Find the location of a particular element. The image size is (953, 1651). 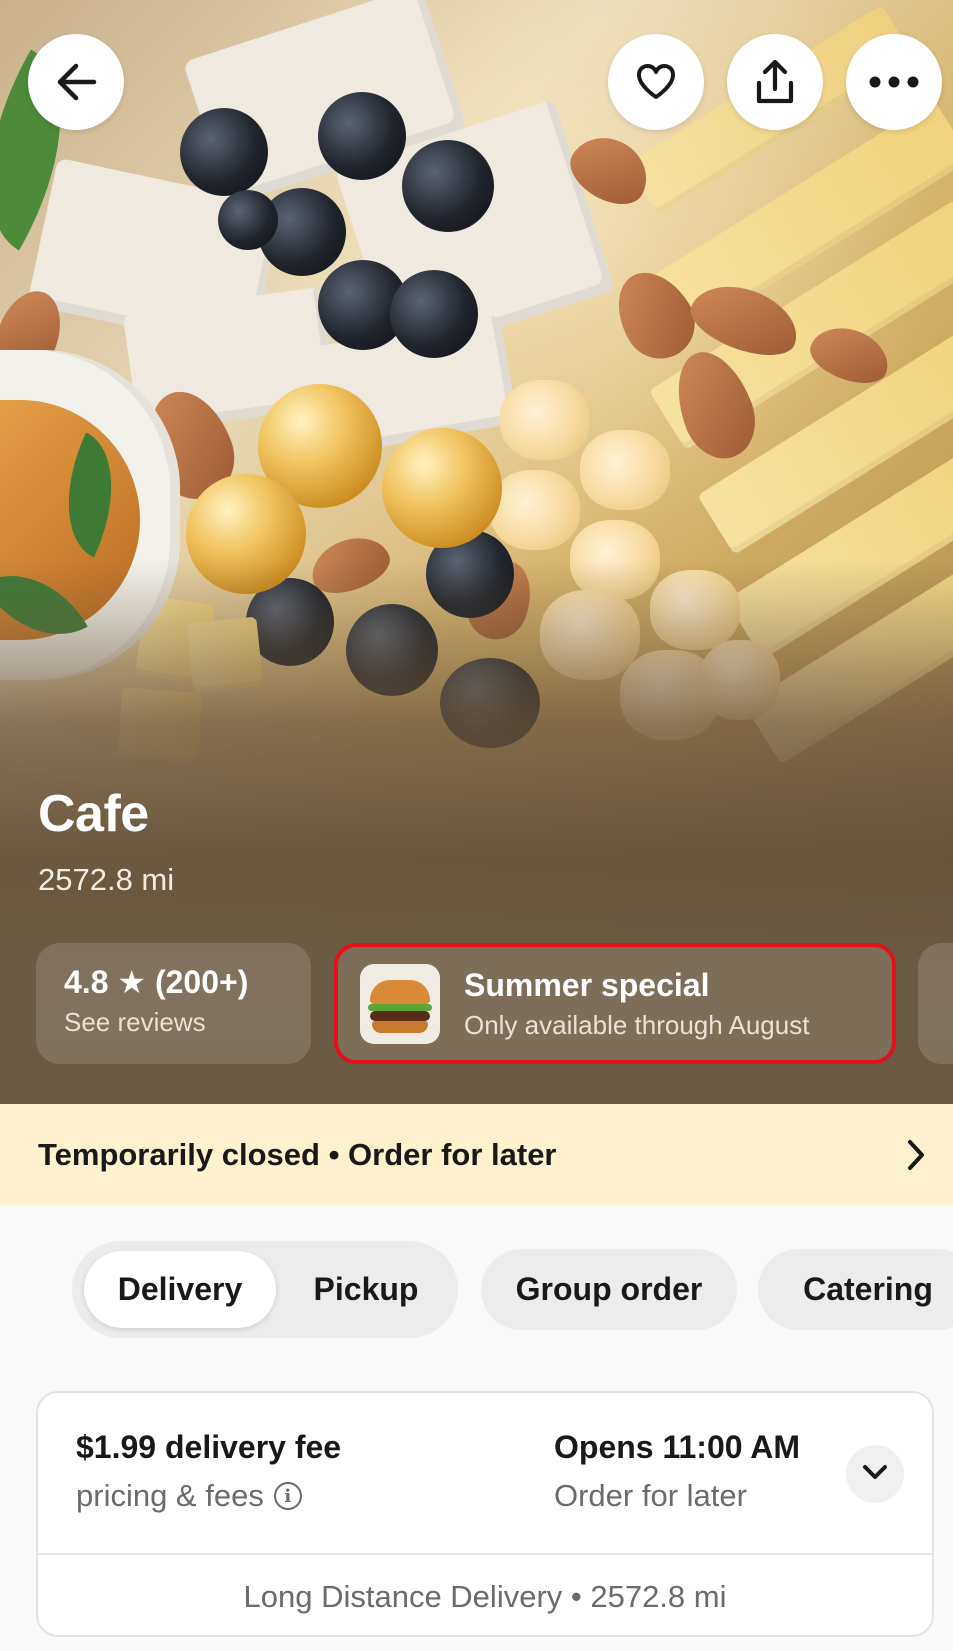

share-button is located at coordinates (775, 82).